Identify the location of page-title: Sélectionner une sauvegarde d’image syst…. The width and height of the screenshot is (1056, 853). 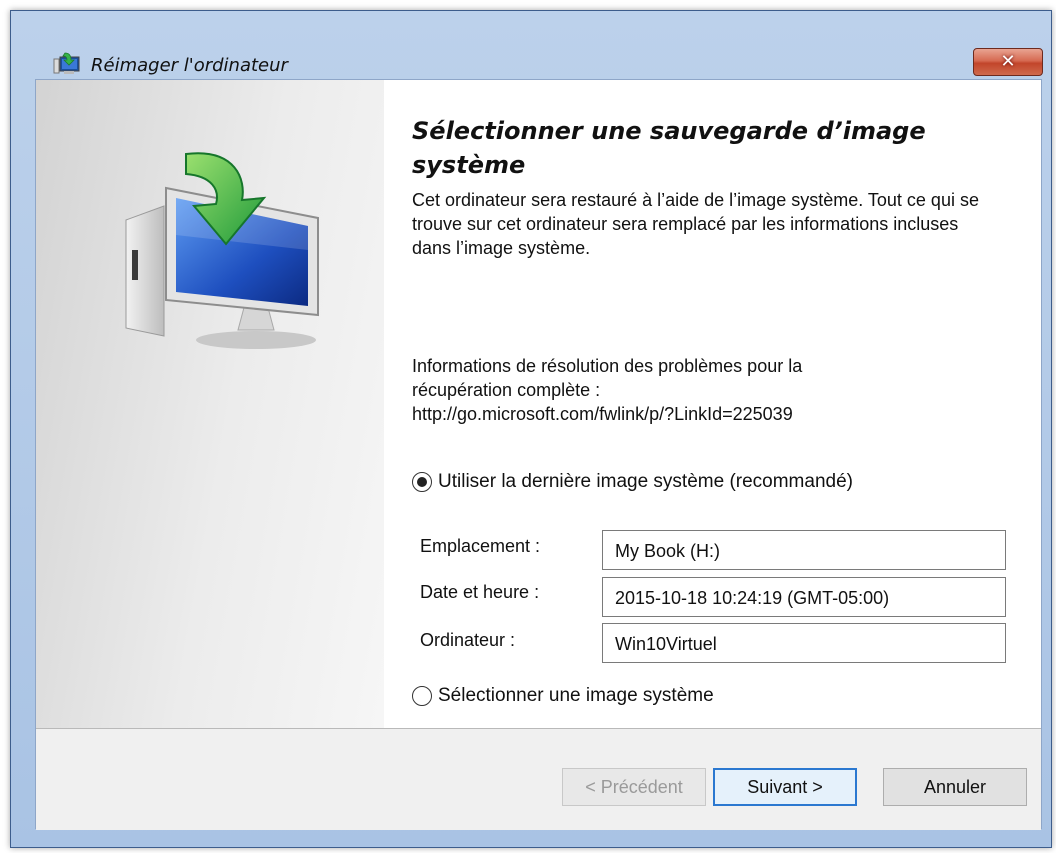
(669, 148).